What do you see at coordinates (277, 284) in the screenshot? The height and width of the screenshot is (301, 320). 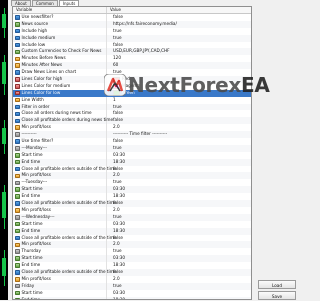 I see `load-button: Load` at bounding box center [277, 284].